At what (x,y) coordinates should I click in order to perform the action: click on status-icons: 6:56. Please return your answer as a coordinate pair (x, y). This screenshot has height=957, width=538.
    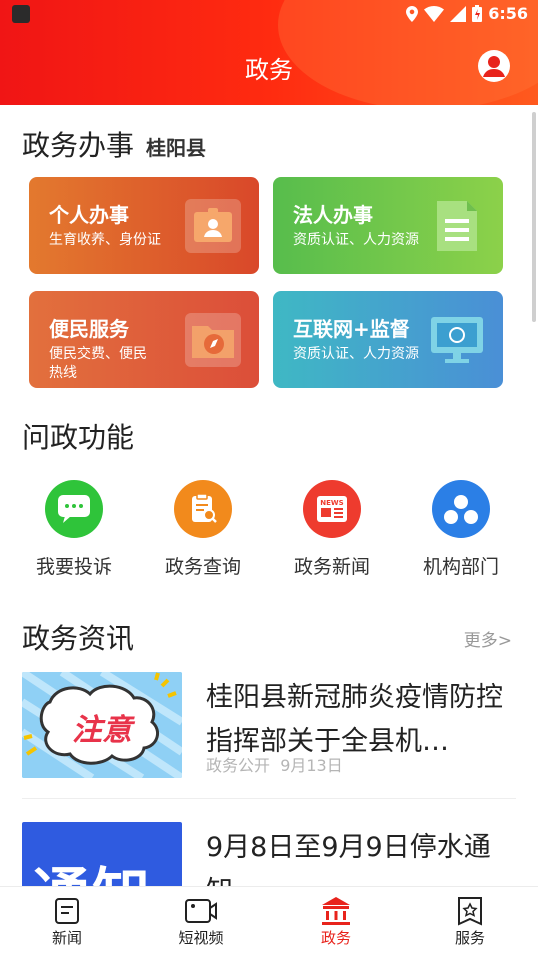
    Looking at the image, I should click on (467, 13).